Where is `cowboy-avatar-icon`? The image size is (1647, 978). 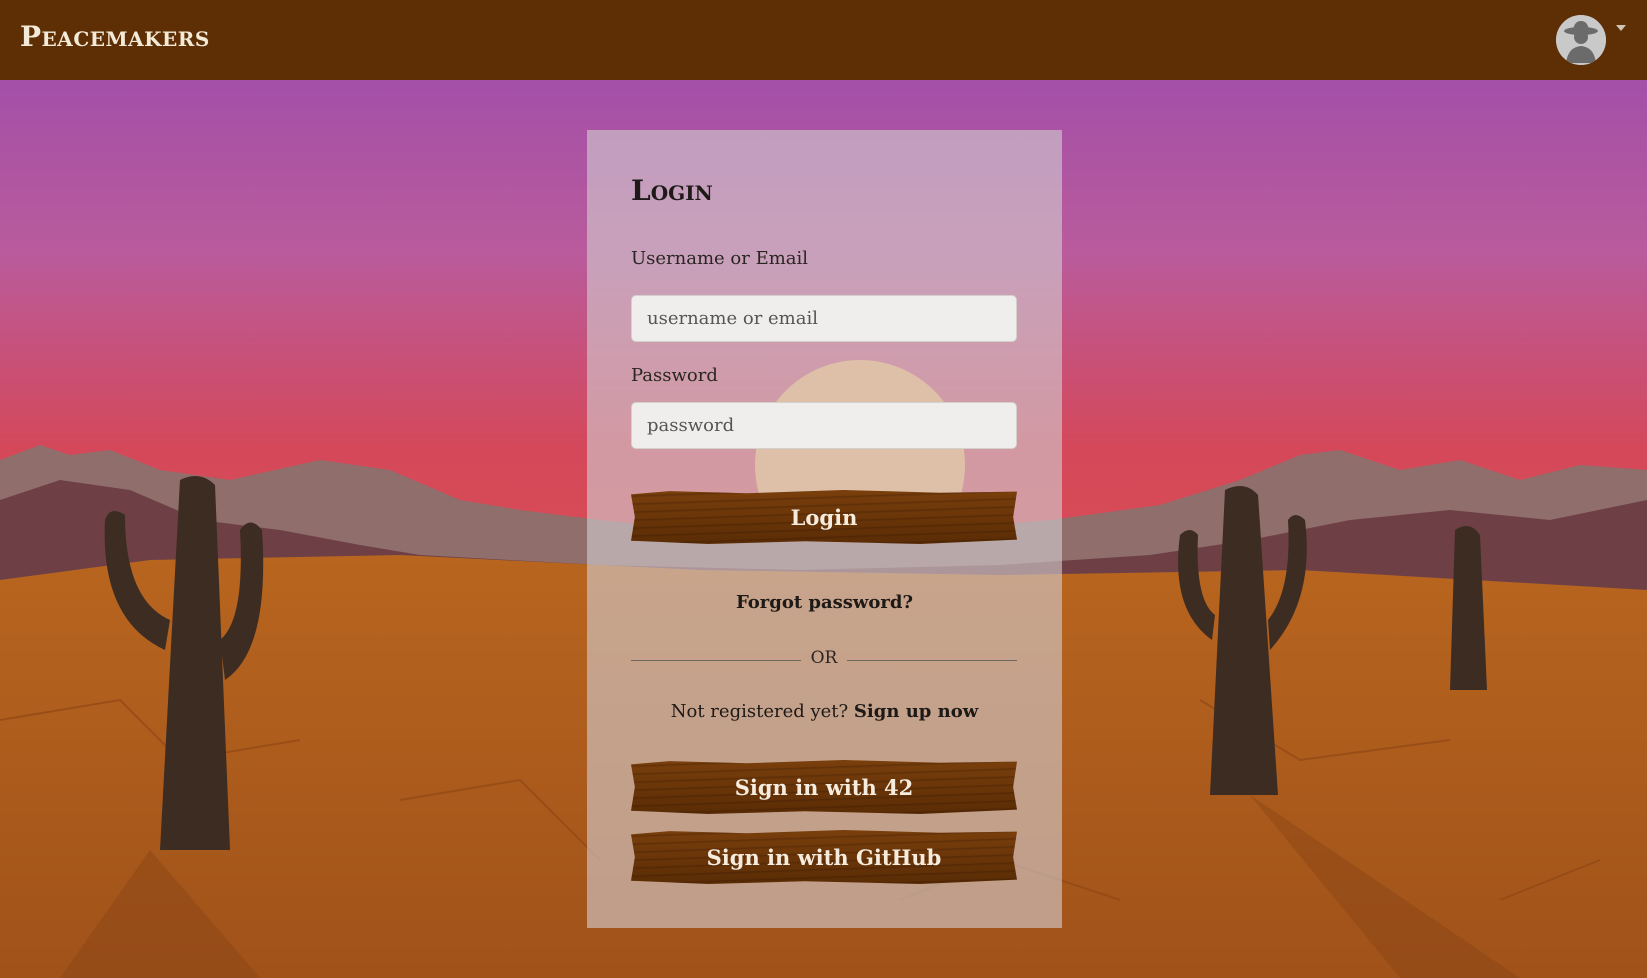
cowboy-avatar-icon is located at coordinates (1581, 40).